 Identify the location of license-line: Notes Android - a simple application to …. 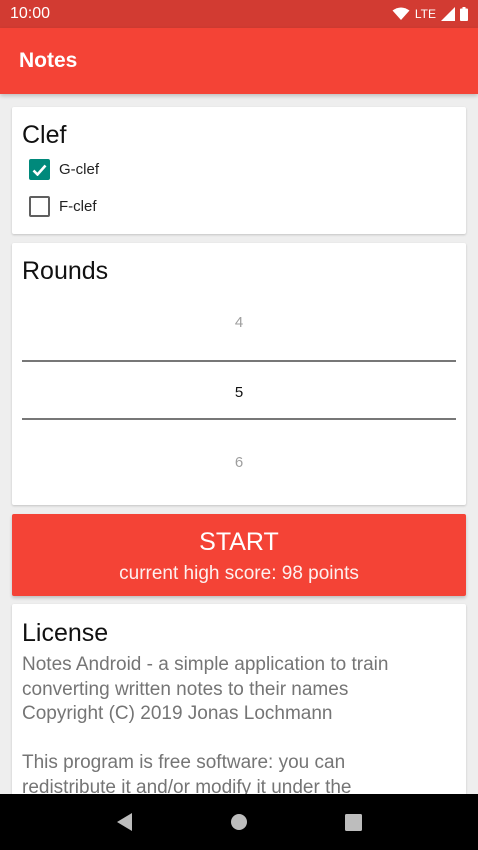
(205, 664).